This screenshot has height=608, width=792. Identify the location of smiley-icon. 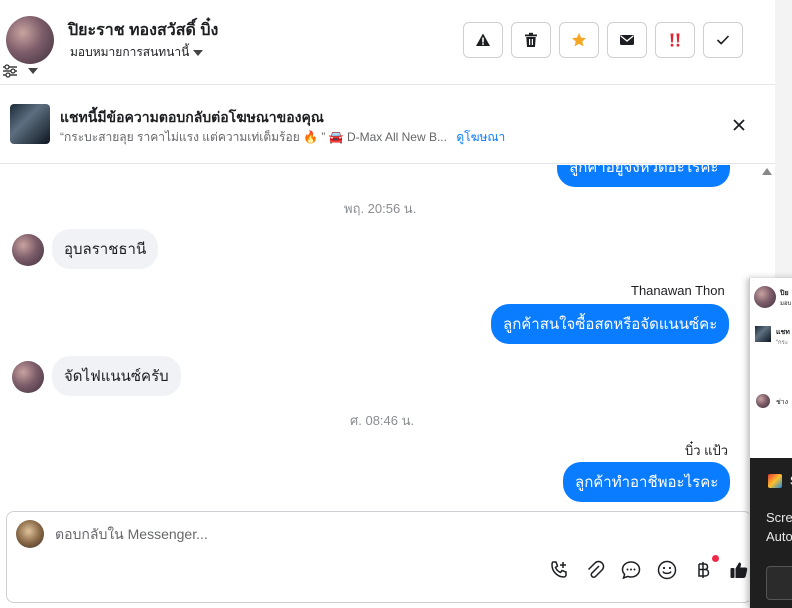
(667, 570).